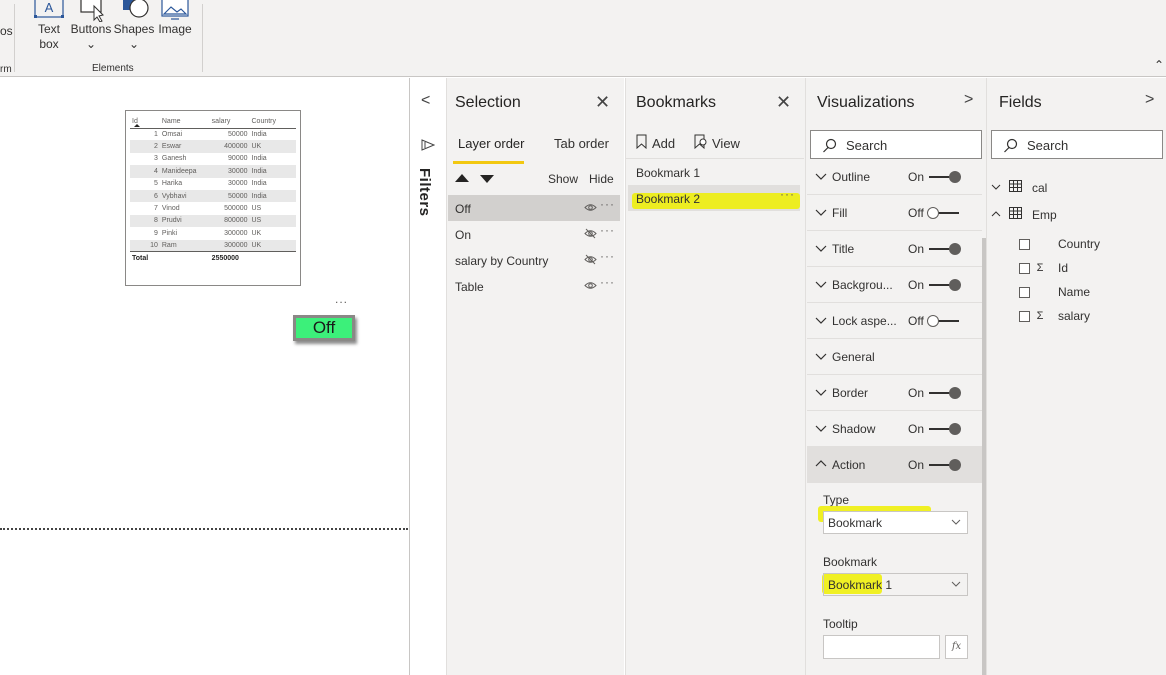 The image size is (1166, 675). I want to click on bookmark-item-1: Bookmark 1, so click(714, 172).